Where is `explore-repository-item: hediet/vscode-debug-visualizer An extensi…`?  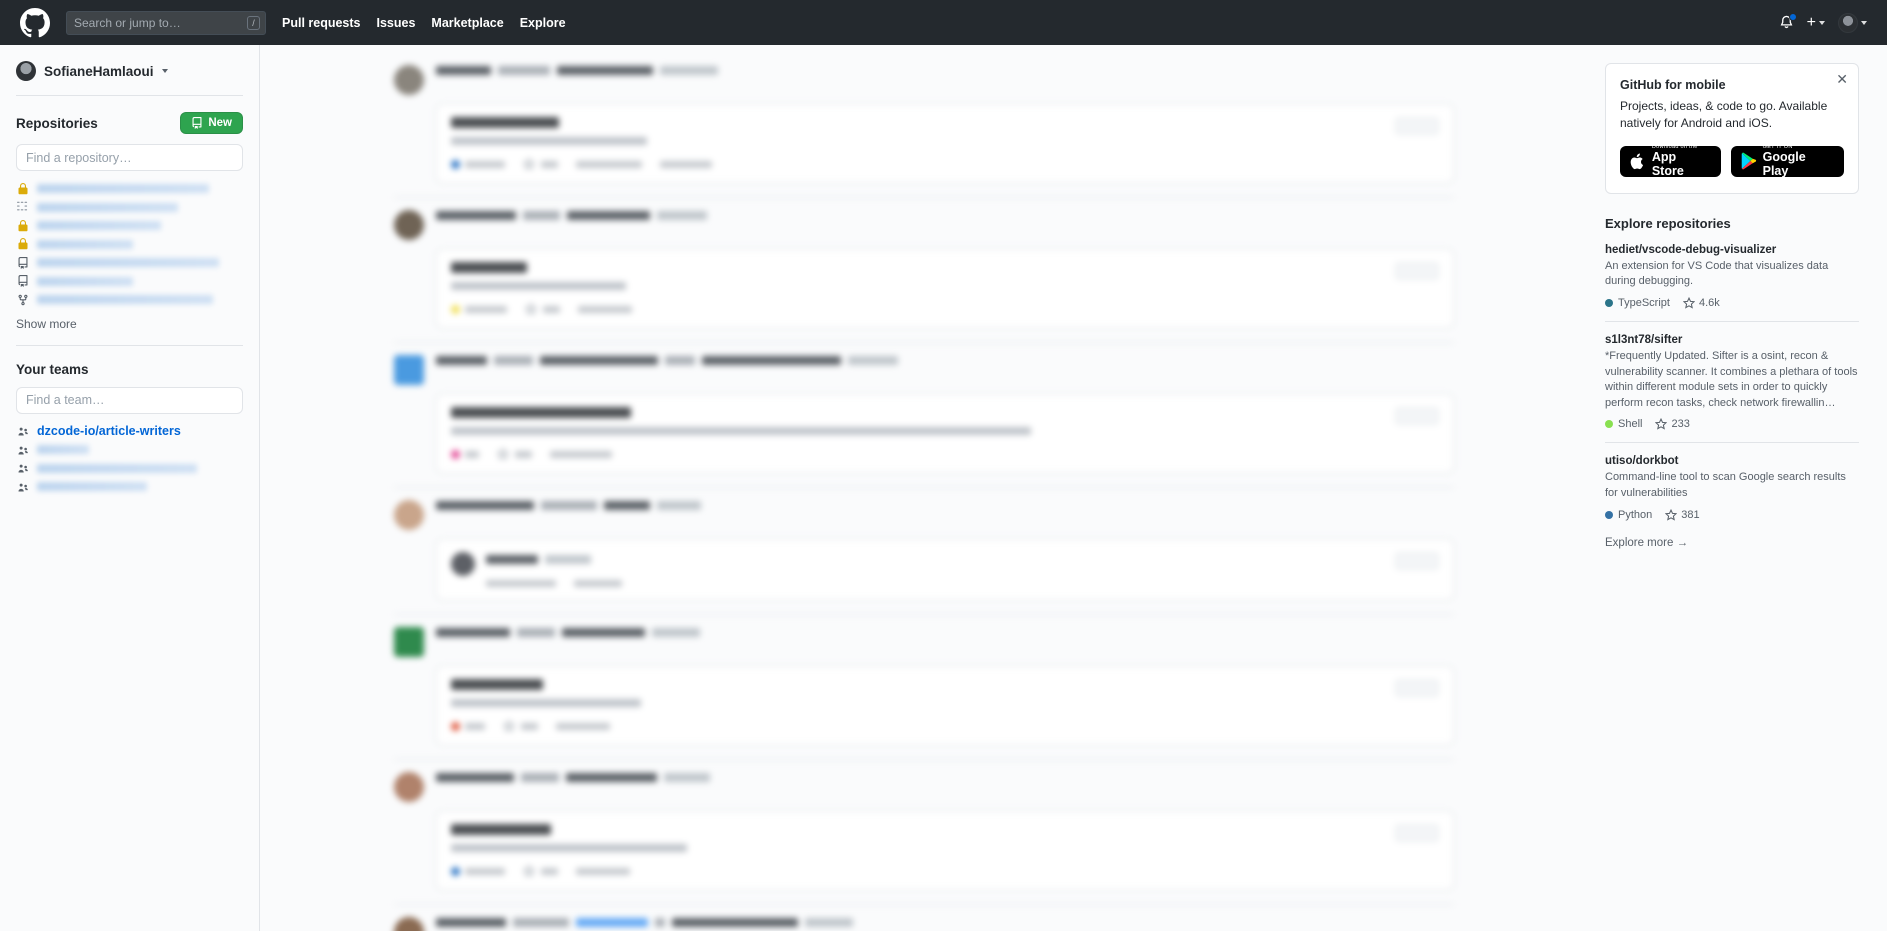
explore-repository-item: hediet/vscode-debug-visualizer An extensi… is located at coordinates (1732, 276).